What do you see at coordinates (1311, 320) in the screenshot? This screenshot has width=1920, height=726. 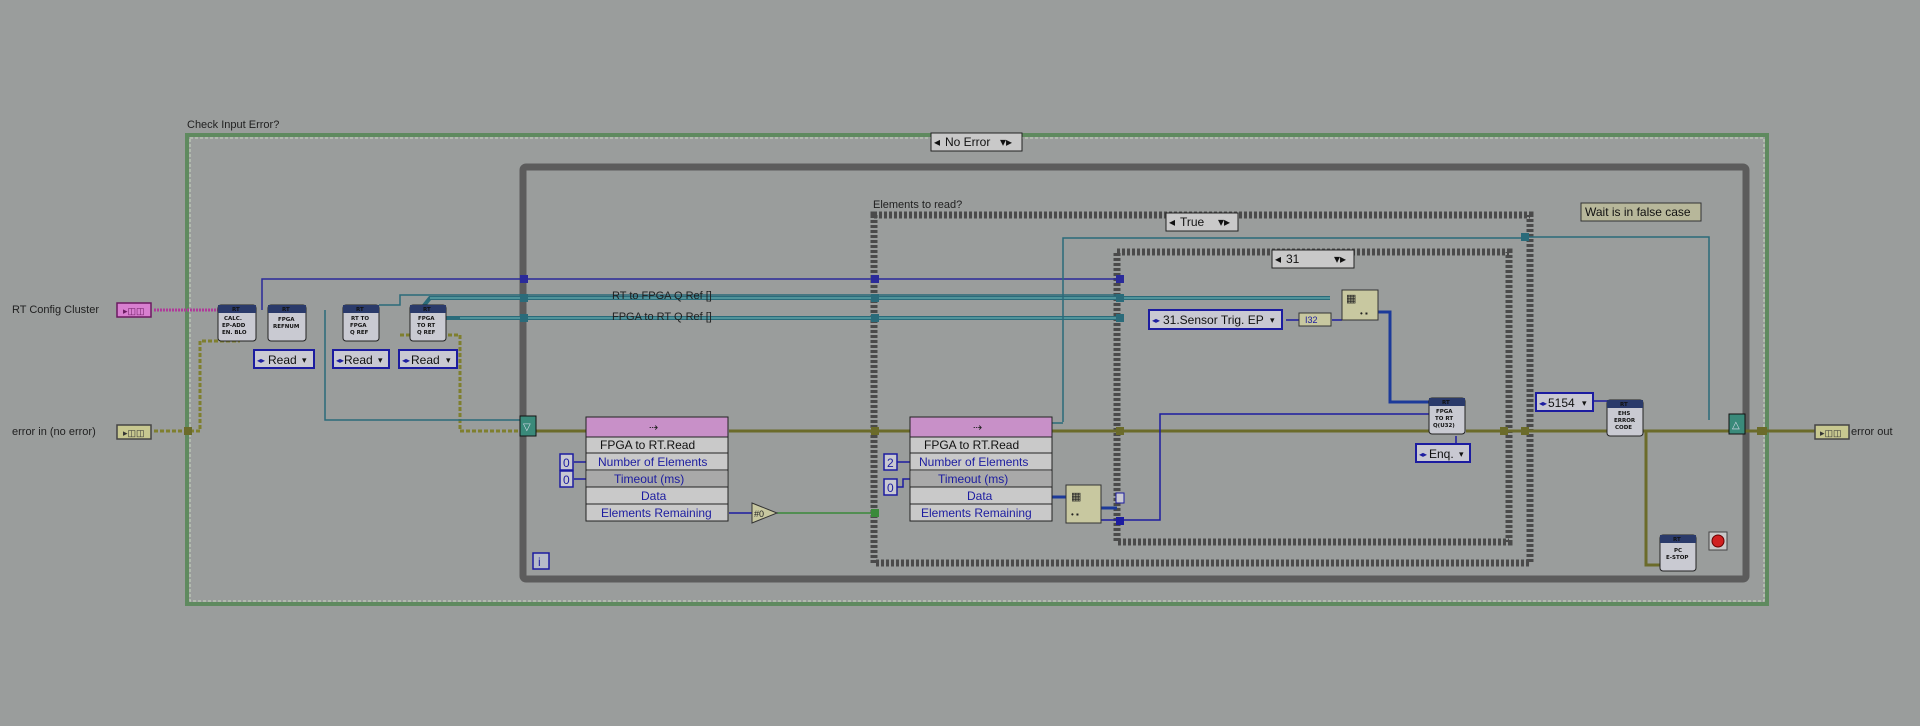 I see `svg-text: I32` at bounding box center [1311, 320].